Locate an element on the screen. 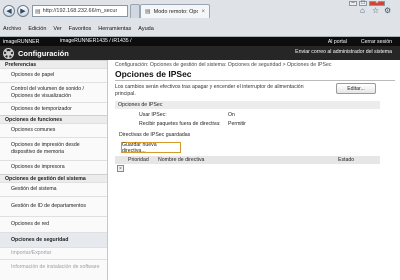 The width and height of the screenshot is (400, 280). tab-active: ▤ Modo remoto: Opciones de IPSec × is located at coordinates (175, 11).